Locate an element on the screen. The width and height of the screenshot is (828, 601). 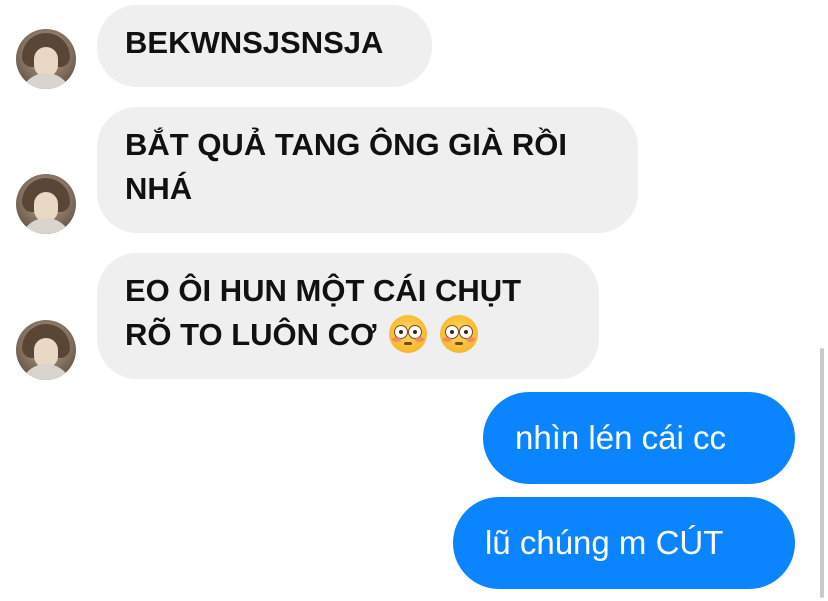
message-text: RÕ TO LUÔN CƠ is located at coordinates (251, 334).